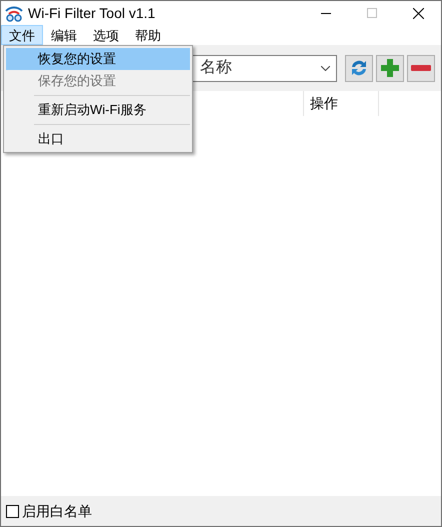 Image resolution: width=442 pixels, height=527 pixels. Describe the element at coordinates (57, 511) in the screenshot. I see `checkbox-label: 启用白名单` at that location.